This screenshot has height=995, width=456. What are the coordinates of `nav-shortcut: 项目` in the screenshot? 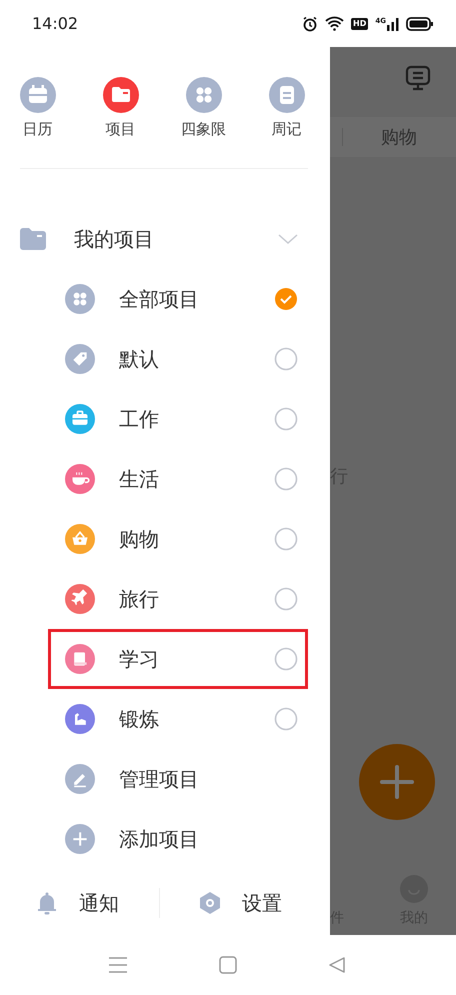 It's located at (120, 108).